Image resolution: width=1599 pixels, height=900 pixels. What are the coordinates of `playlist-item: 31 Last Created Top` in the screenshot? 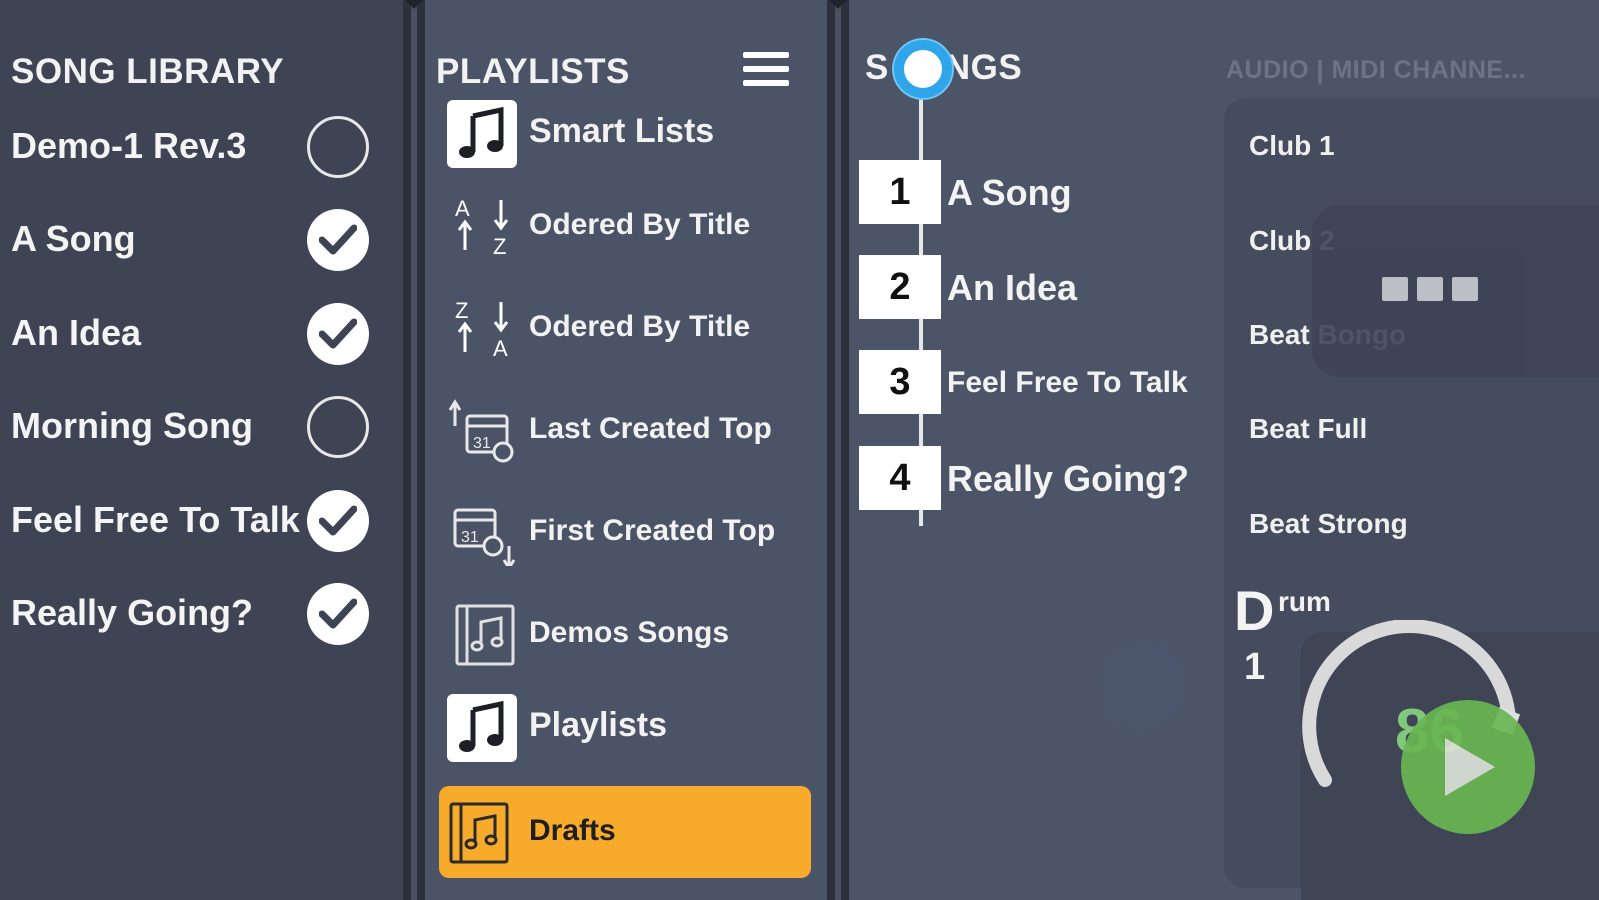 It's located at (625, 430).